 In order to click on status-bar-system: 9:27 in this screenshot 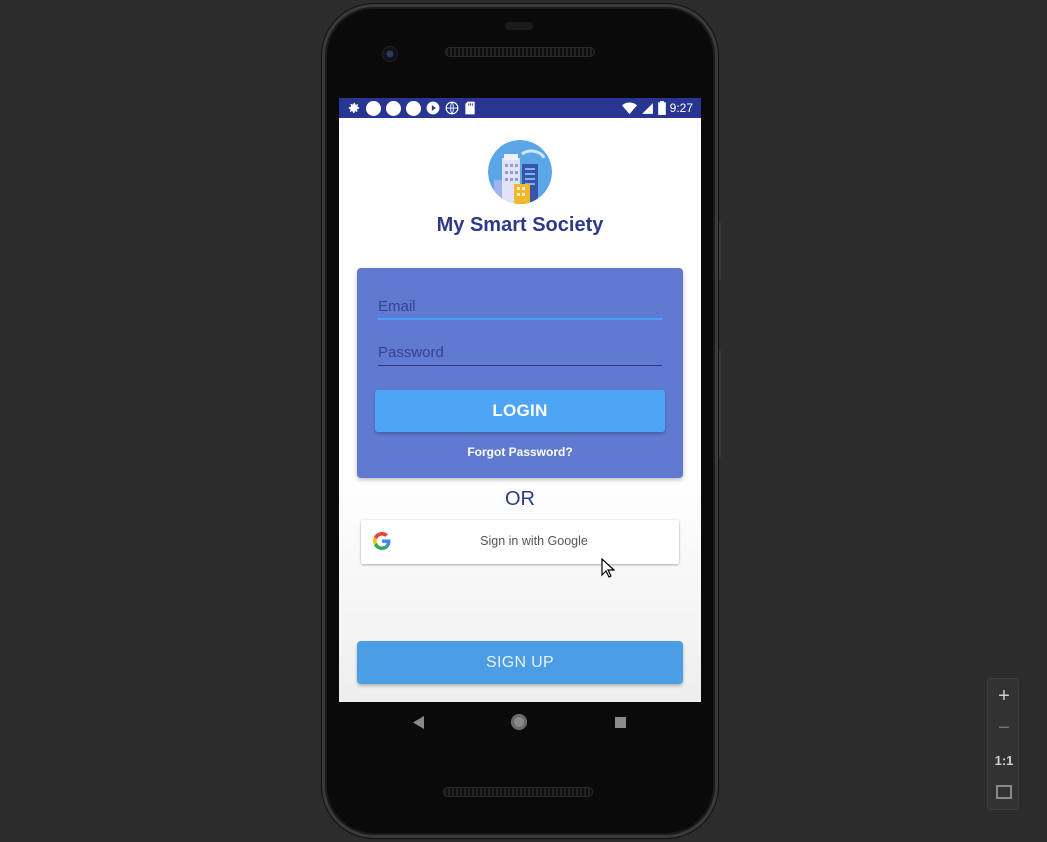, I will do `click(657, 108)`.